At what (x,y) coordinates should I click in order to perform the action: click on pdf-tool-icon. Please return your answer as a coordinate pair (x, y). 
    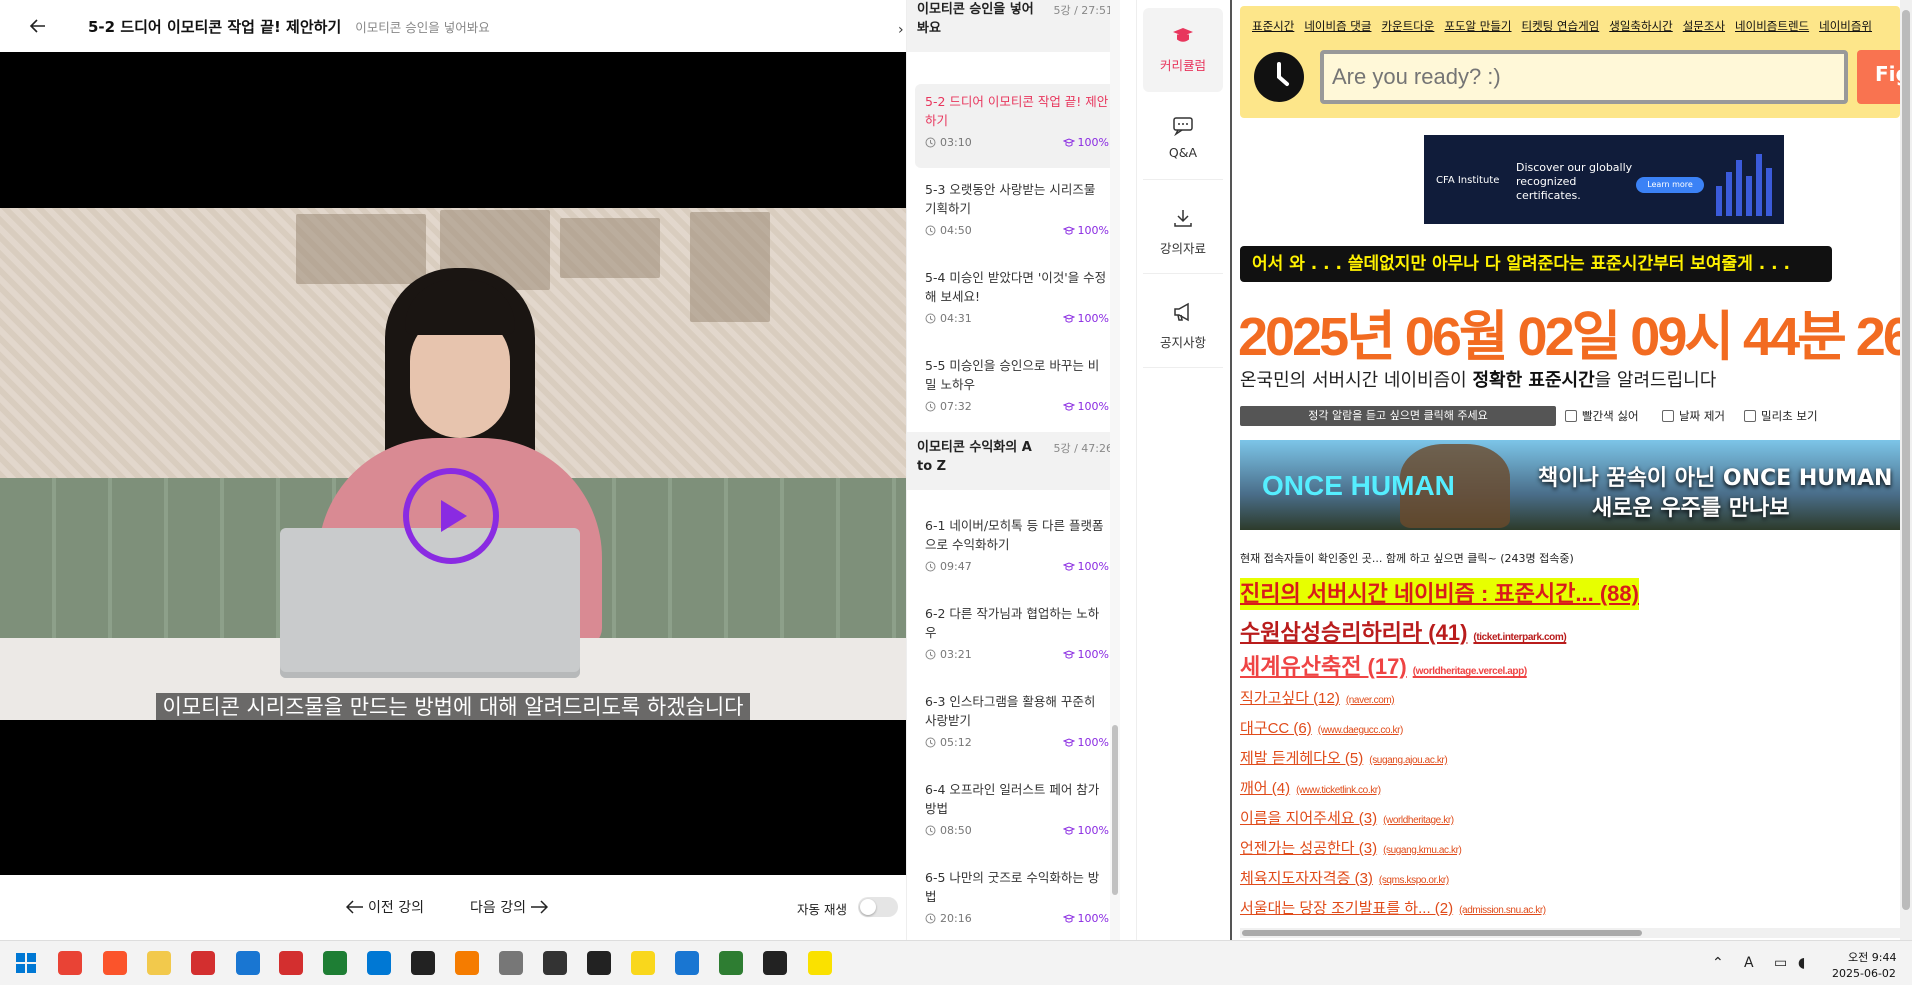
    Looking at the image, I should click on (511, 963).